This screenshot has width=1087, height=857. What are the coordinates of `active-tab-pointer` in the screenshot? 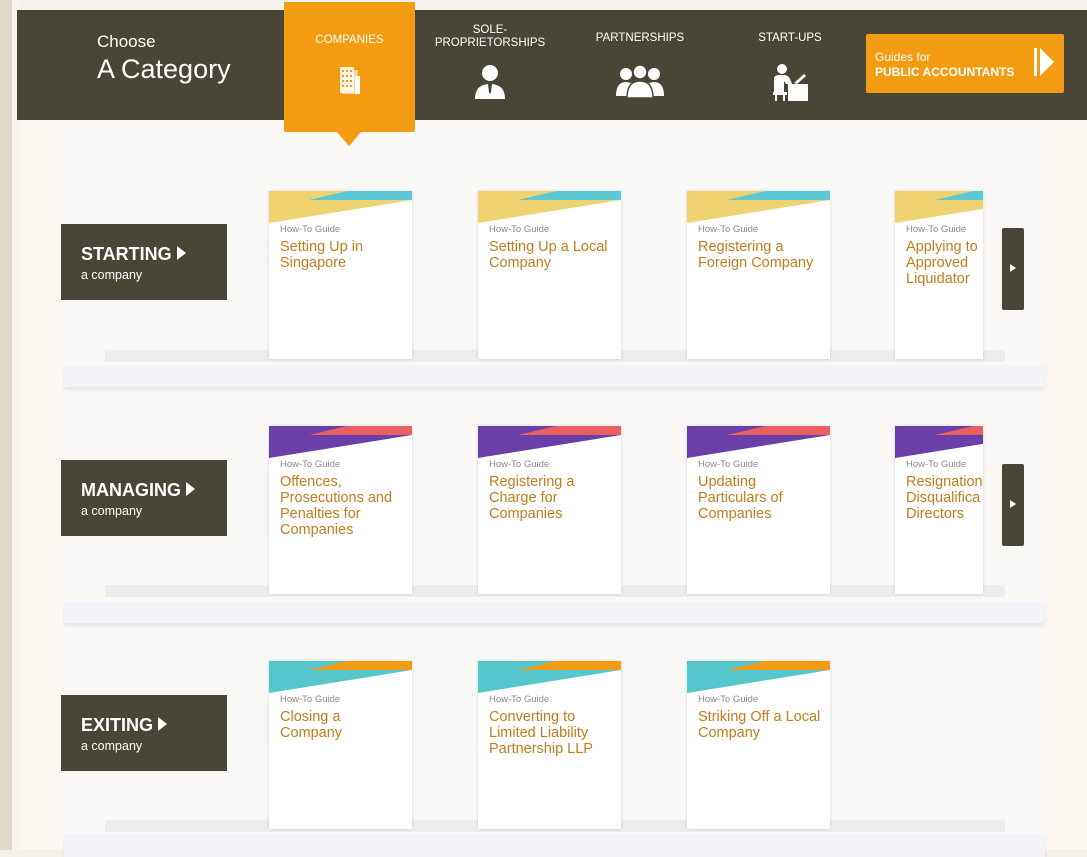 It's located at (349, 139).